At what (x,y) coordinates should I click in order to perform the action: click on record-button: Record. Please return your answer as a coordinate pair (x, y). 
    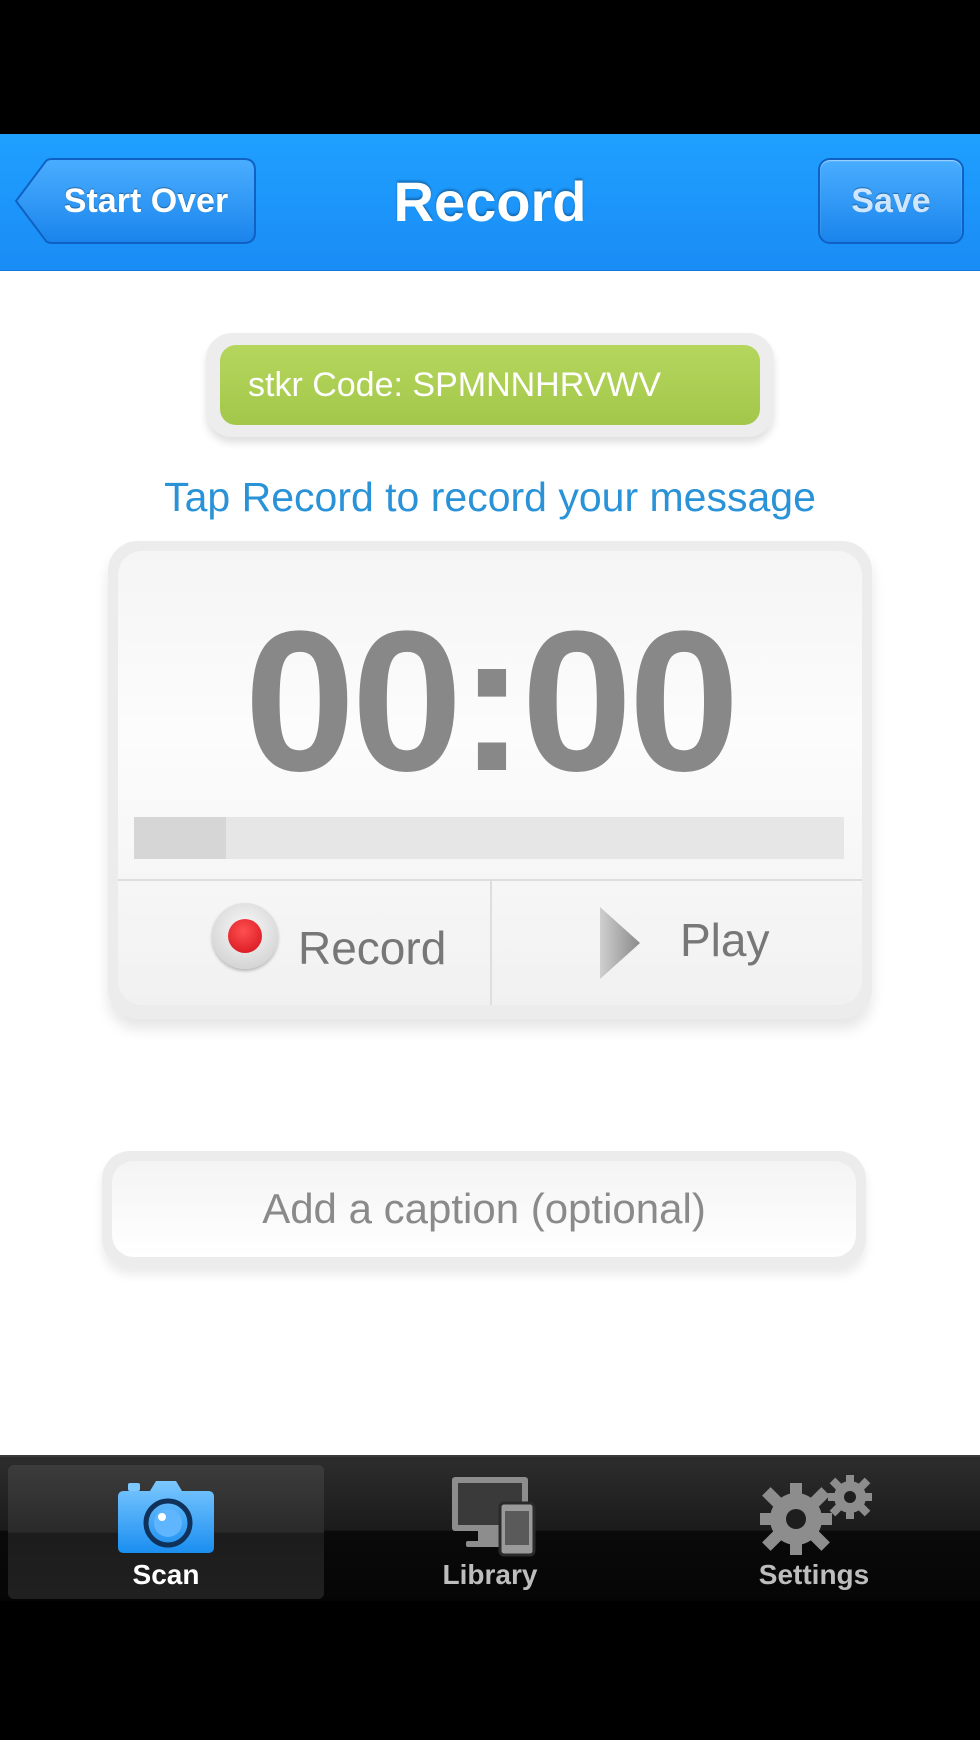
    Looking at the image, I should click on (304, 943).